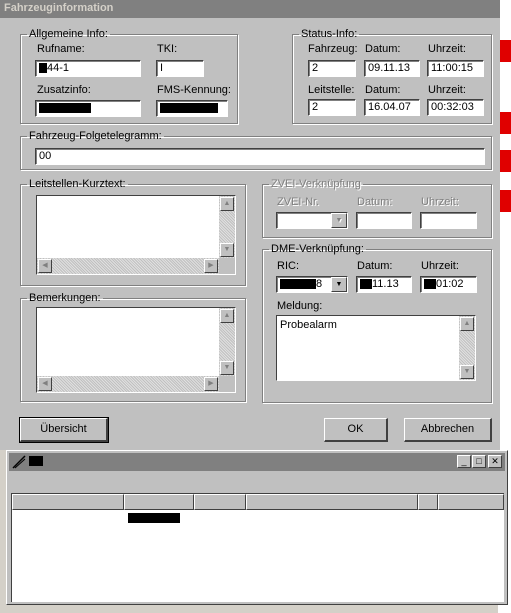 This screenshot has width=511, height=613. I want to click on fms-field, so click(192, 108).